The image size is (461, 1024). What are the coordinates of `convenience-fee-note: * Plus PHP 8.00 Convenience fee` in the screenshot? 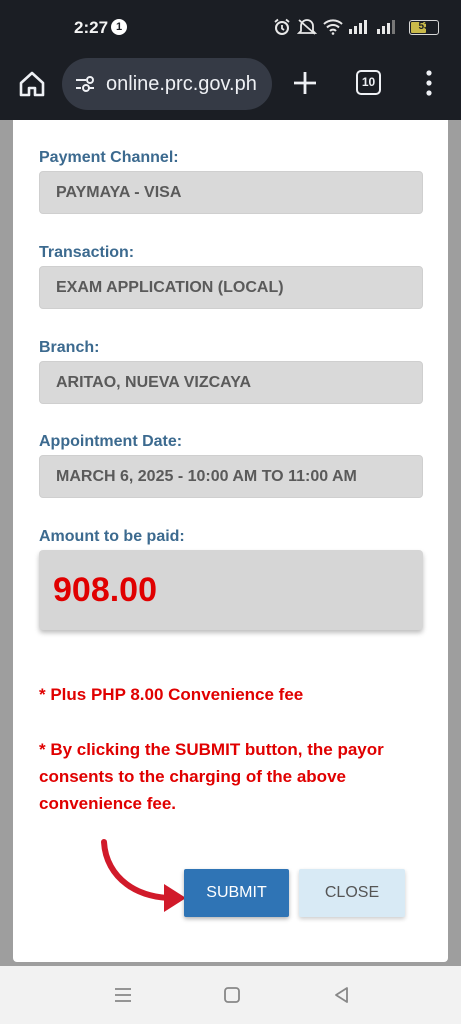 It's located at (171, 694).